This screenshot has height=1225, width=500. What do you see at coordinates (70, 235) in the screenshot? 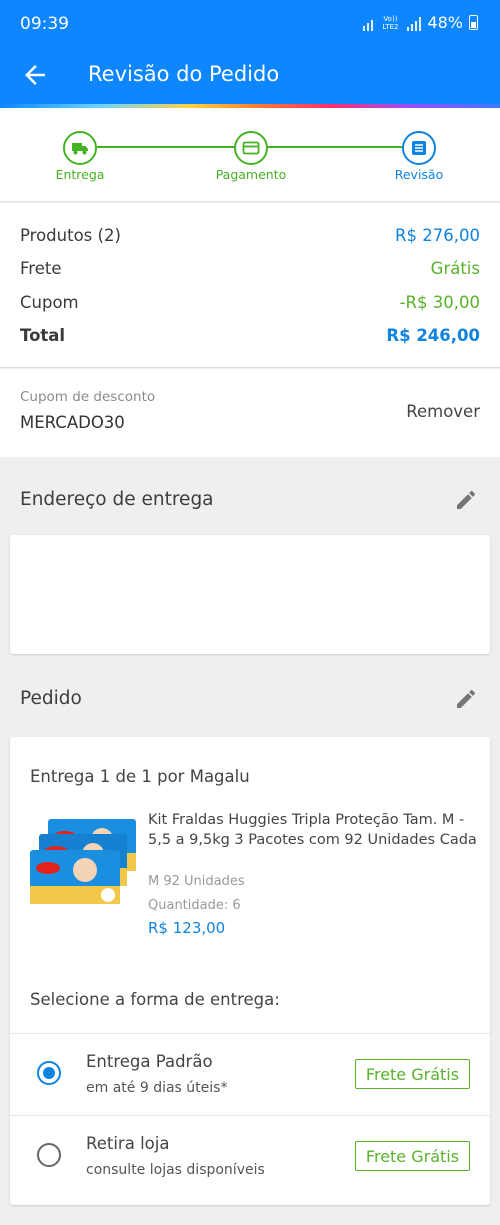
I see `products-label: Produtos (2)` at bounding box center [70, 235].